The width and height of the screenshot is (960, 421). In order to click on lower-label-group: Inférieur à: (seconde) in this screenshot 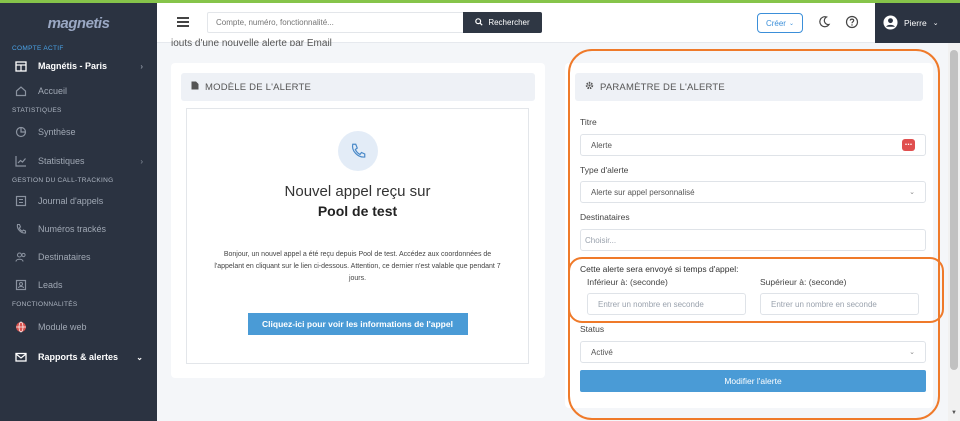, I will do `click(627, 282)`.